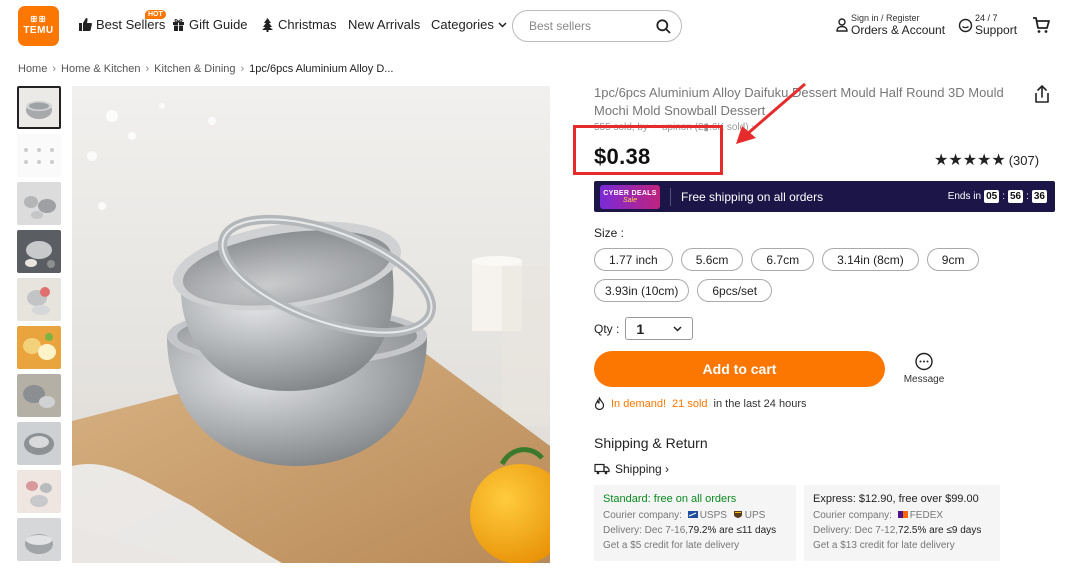 The height and width of the screenshot is (569, 1080). I want to click on nav-gift-guide: Gift Guide, so click(210, 24).